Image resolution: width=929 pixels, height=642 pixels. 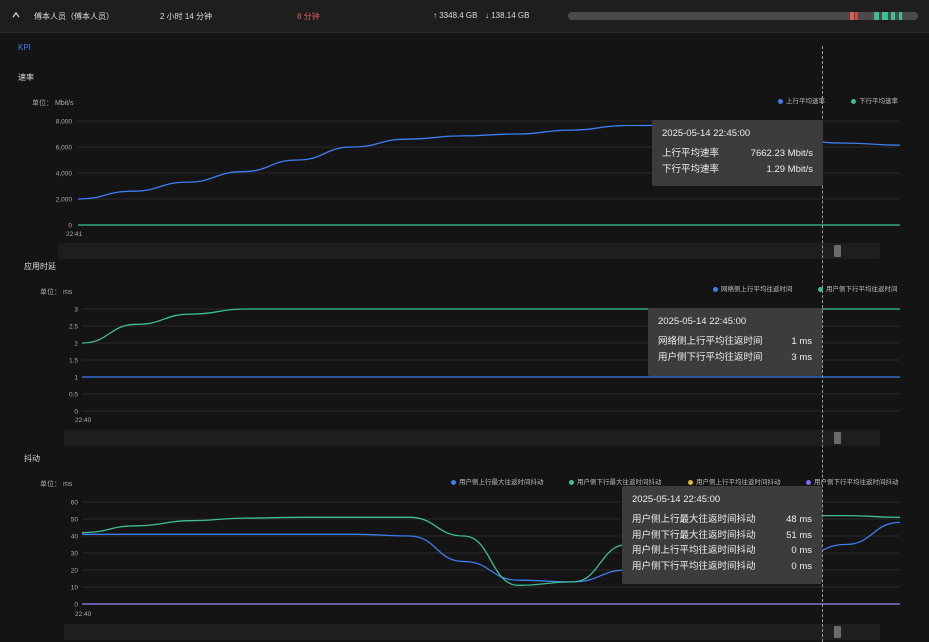 What do you see at coordinates (75, 554) in the screenshot?
I see `y-tick-label: 30` at bounding box center [75, 554].